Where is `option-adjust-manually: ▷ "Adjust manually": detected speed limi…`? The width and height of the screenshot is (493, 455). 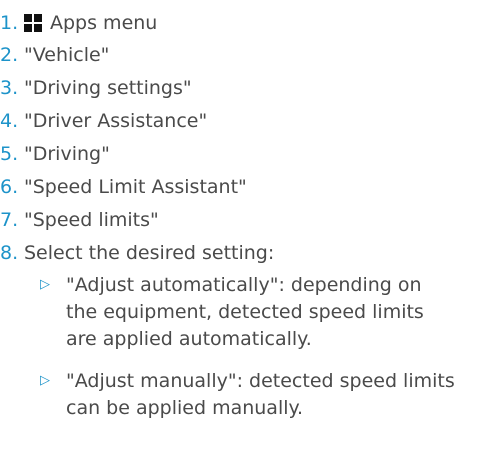
option-adjust-manually: ▷ "Adjust manually": detected speed limi… is located at coordinates (262, 397).